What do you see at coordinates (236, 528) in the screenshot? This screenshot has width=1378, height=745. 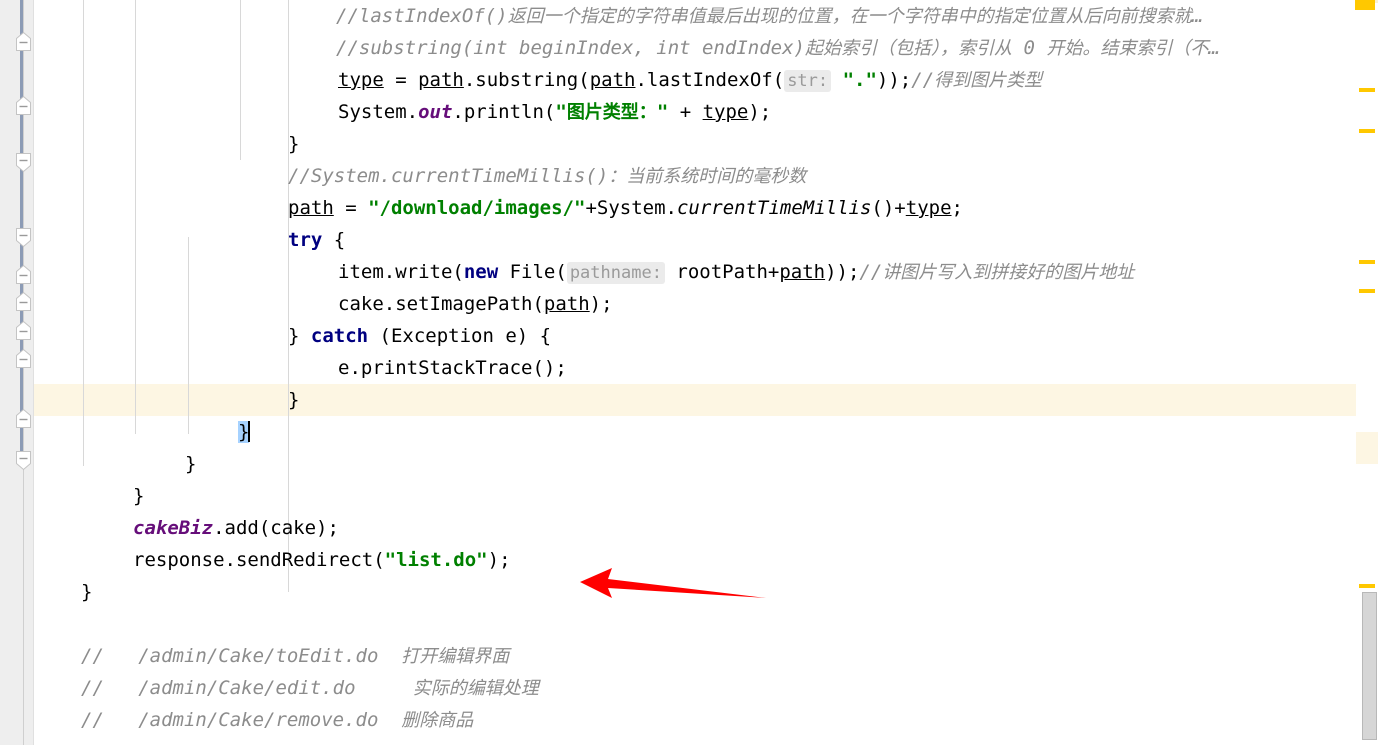 I see `line-cakebiz-add: cakeBiz.add(cake);` at bounding box center [236, 528].